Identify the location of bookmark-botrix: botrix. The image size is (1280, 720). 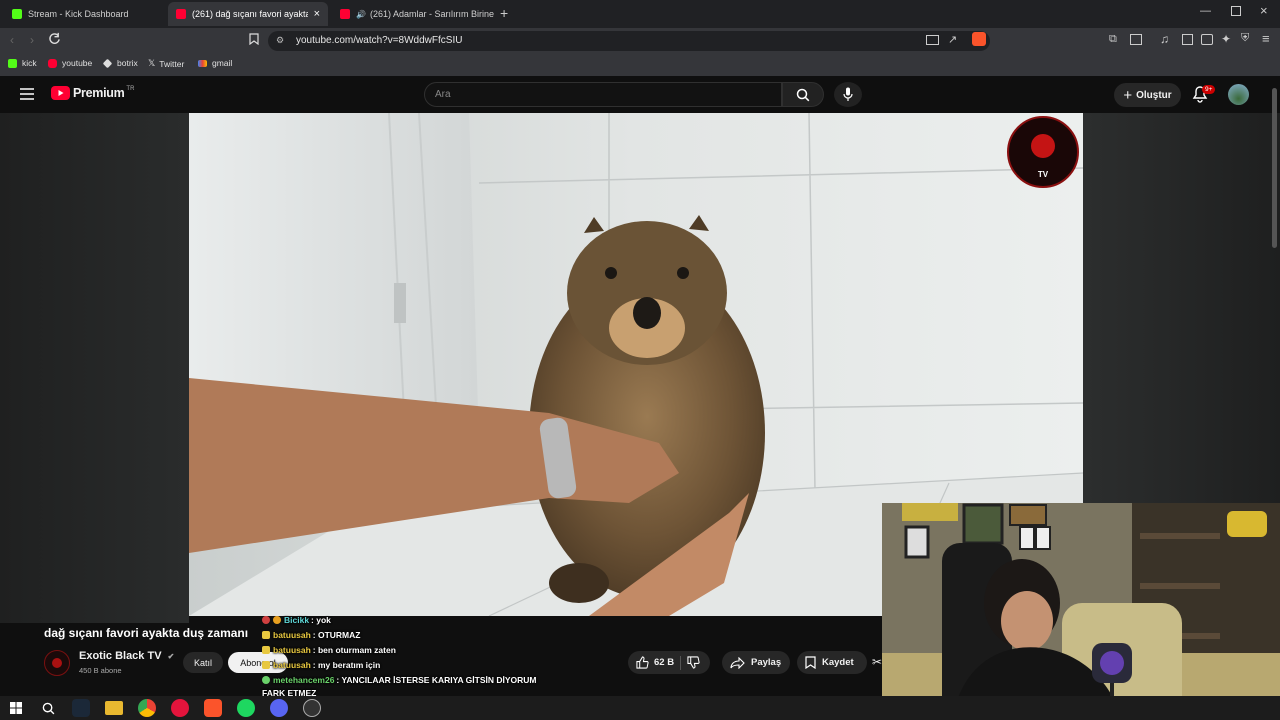
(120, 63).